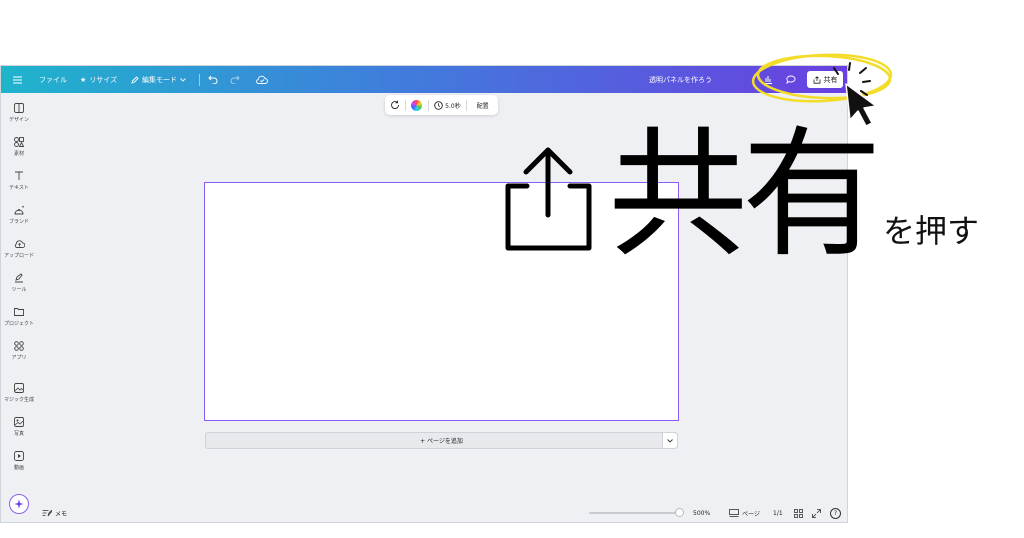 The height and width of the screenshot is (538, 1024). Describe the element at coordinates (548, 199) in the screenshot. I see `large-share-icon` at that location.